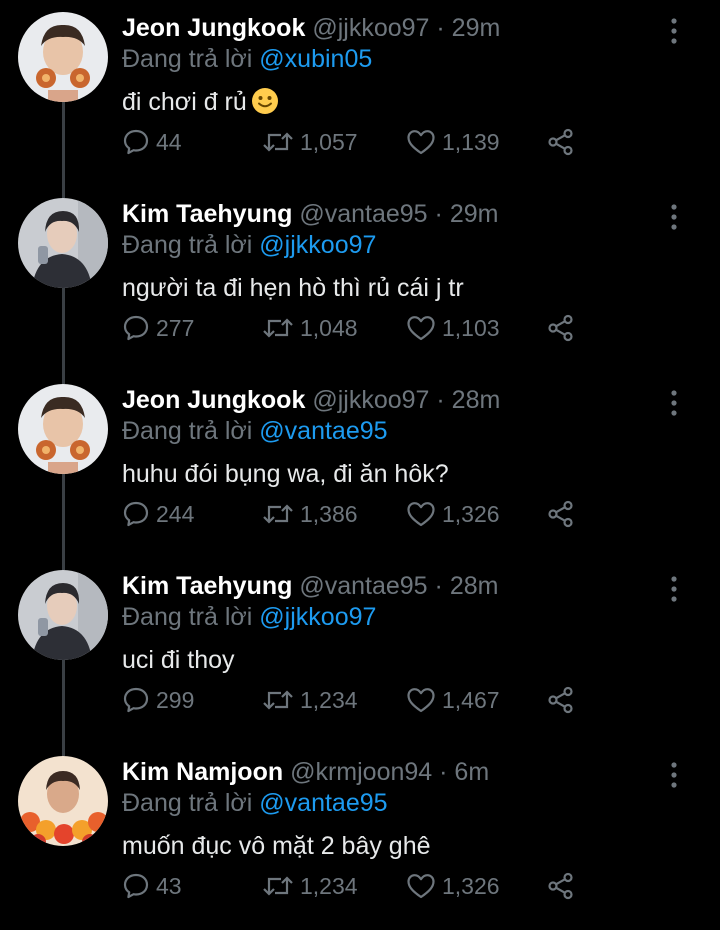 Image resolution: width=720 pixels, height=930 pixels. What do you see at coordinates (329, 513) in the screenshot?
I see `retweet-count: 1,386` at bounding box center [329, 513].